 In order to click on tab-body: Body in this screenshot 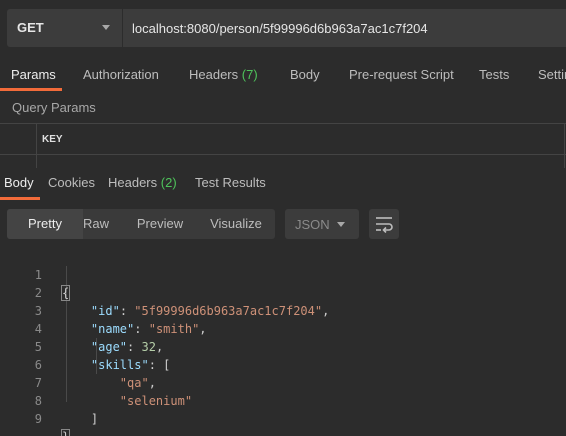, I will do `click(305, 74)`.